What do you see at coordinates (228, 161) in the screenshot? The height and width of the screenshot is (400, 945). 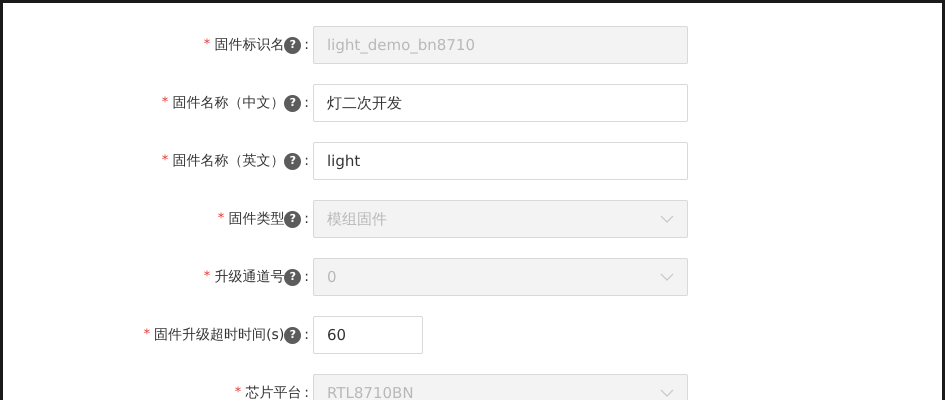 I see `field-label: 固件名称（英文）` at bounding box center [228, 161].